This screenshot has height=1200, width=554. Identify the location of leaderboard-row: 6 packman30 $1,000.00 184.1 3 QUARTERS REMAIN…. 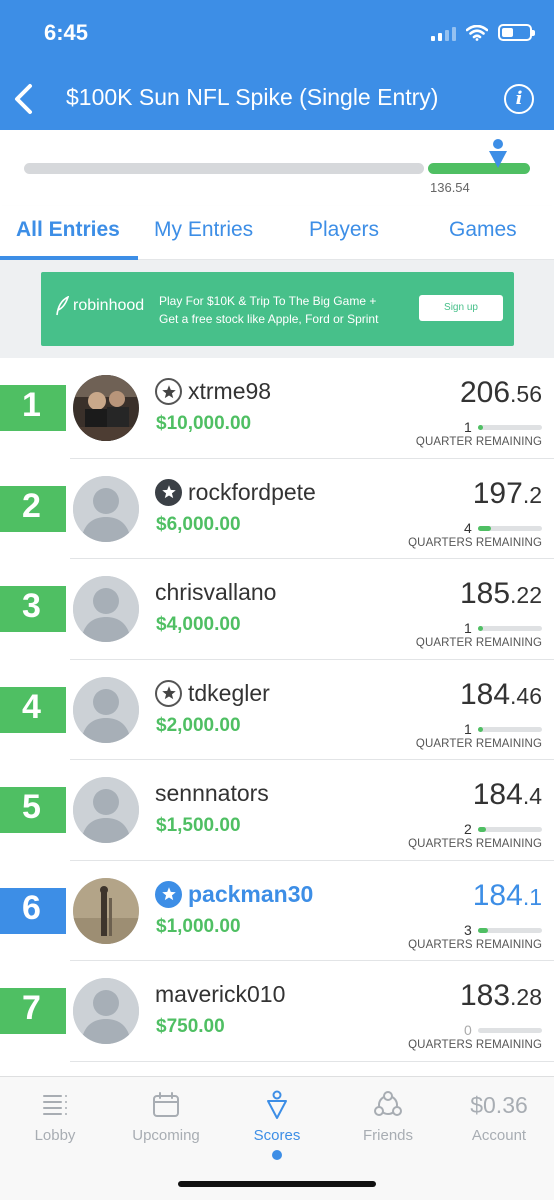
(277, 911).